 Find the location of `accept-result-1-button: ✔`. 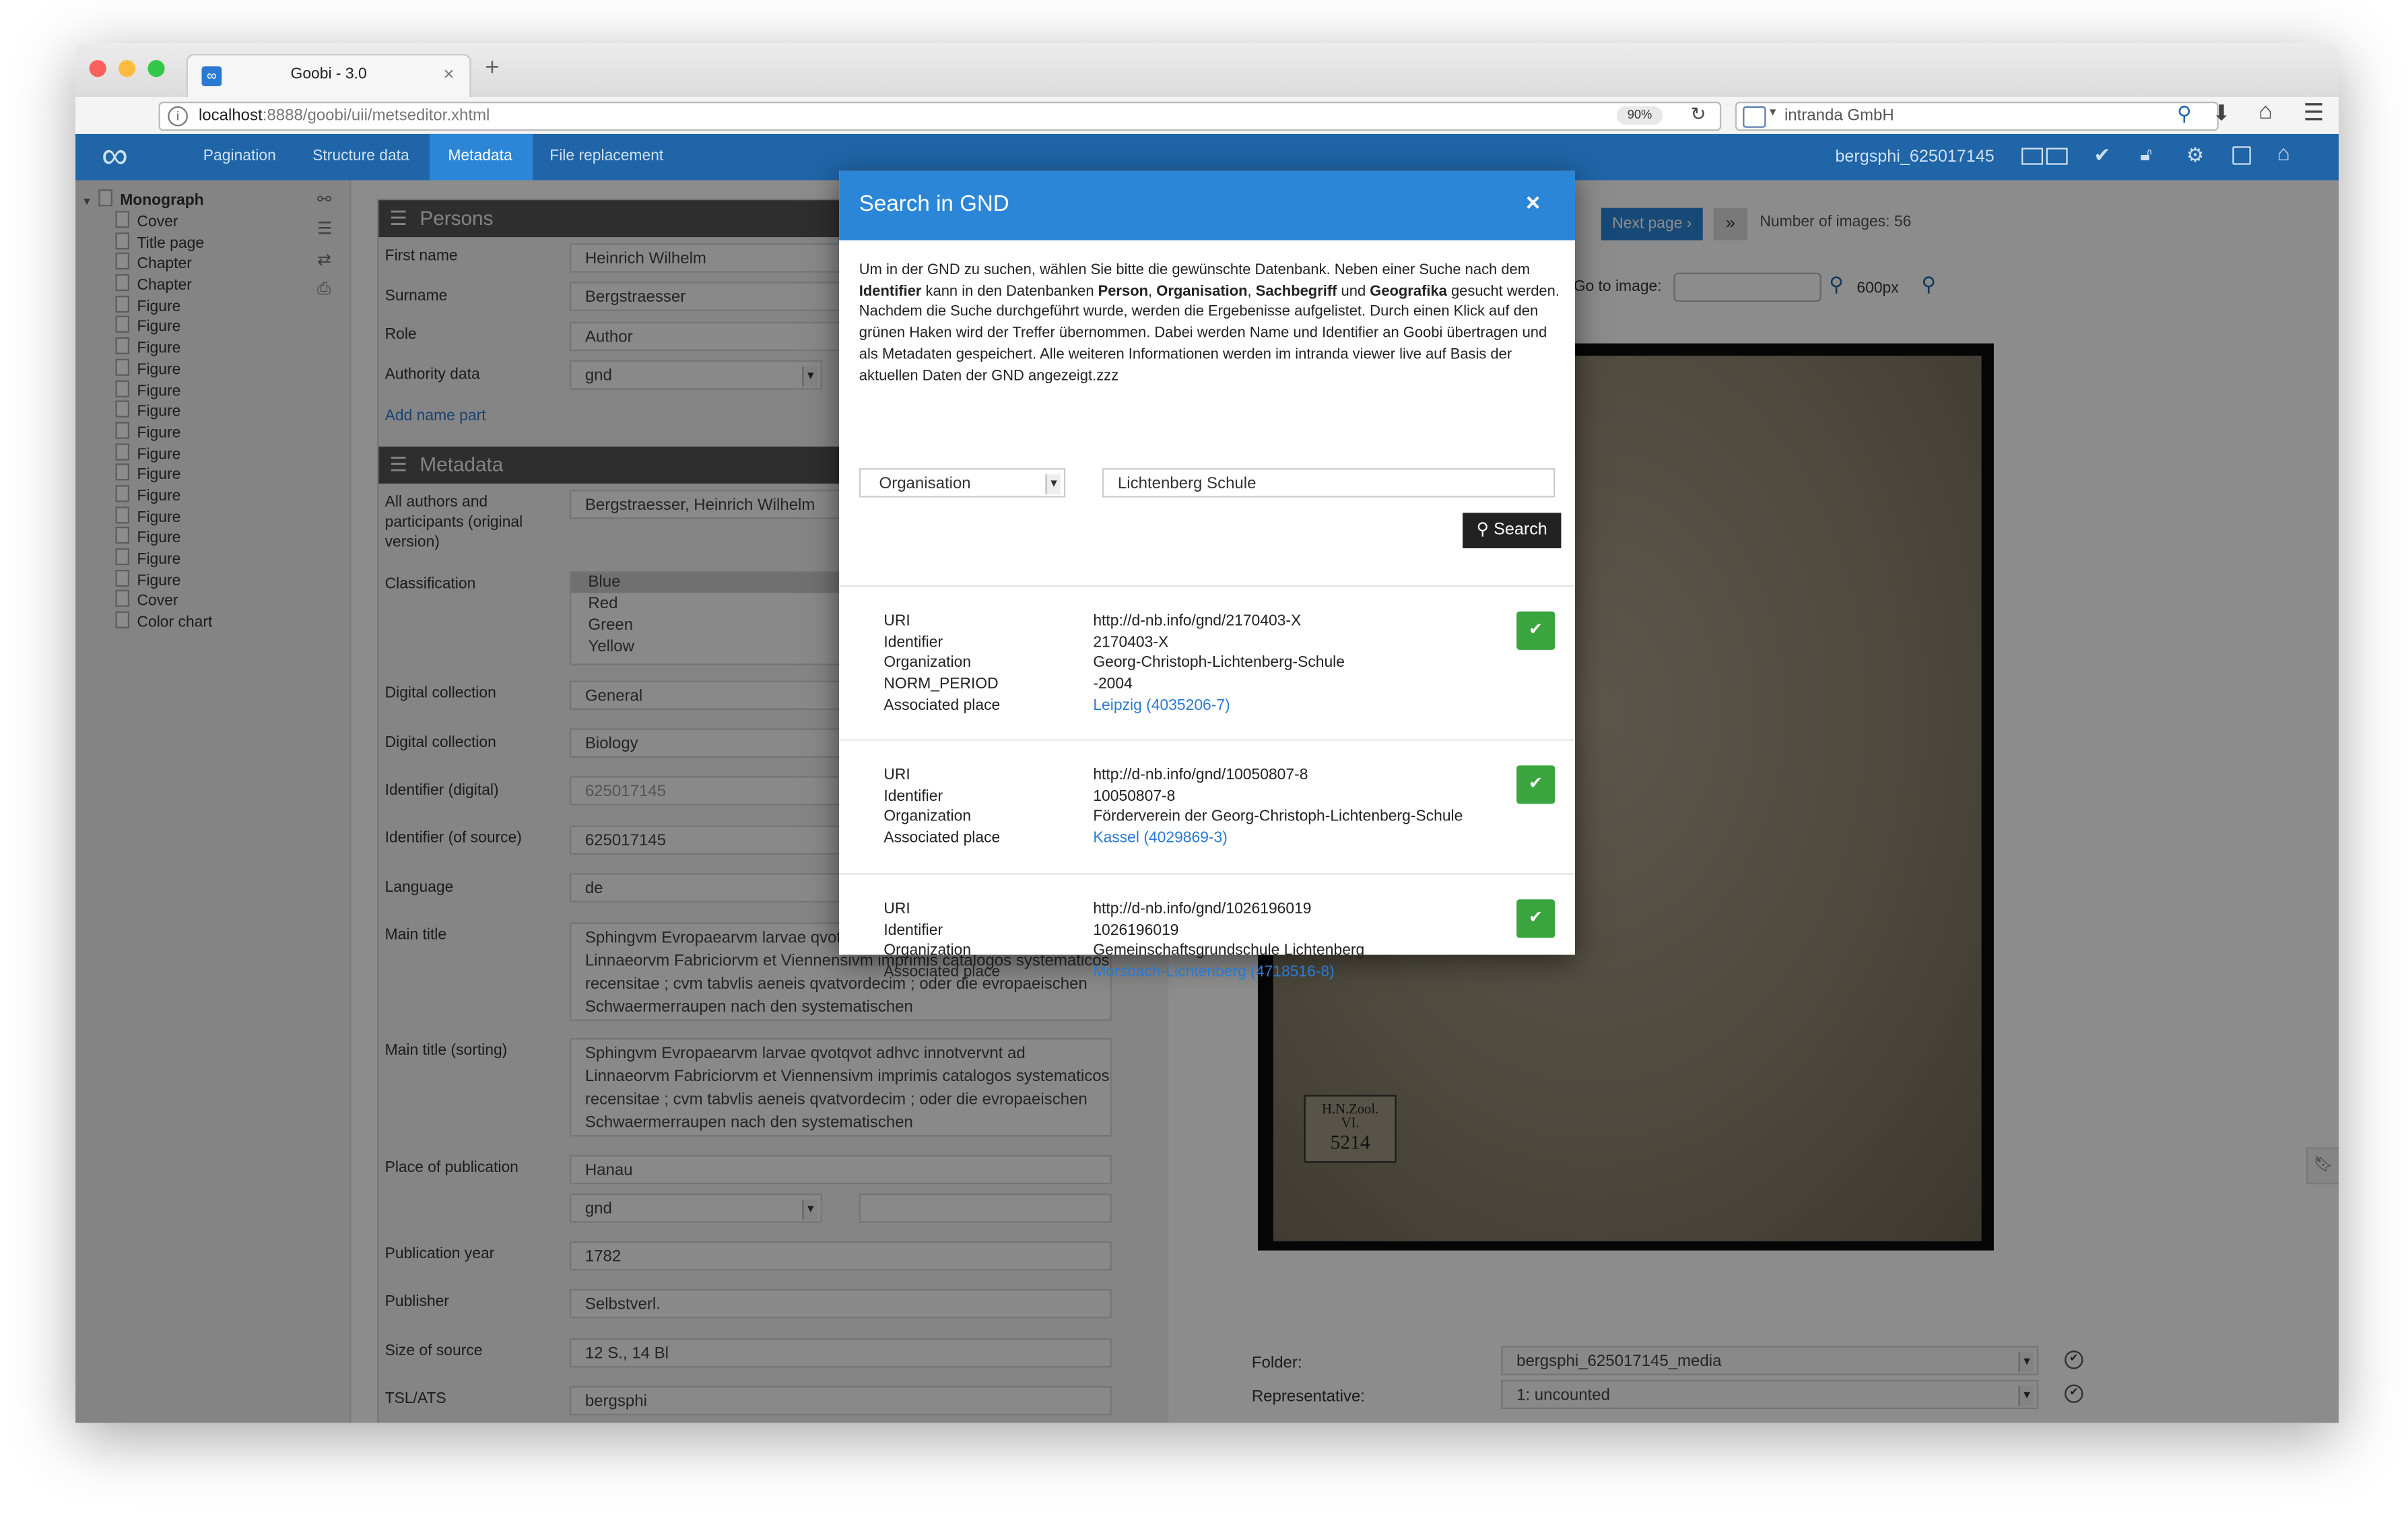

accept-result-1-button: ✔ is located at coordinates (1536, 630).